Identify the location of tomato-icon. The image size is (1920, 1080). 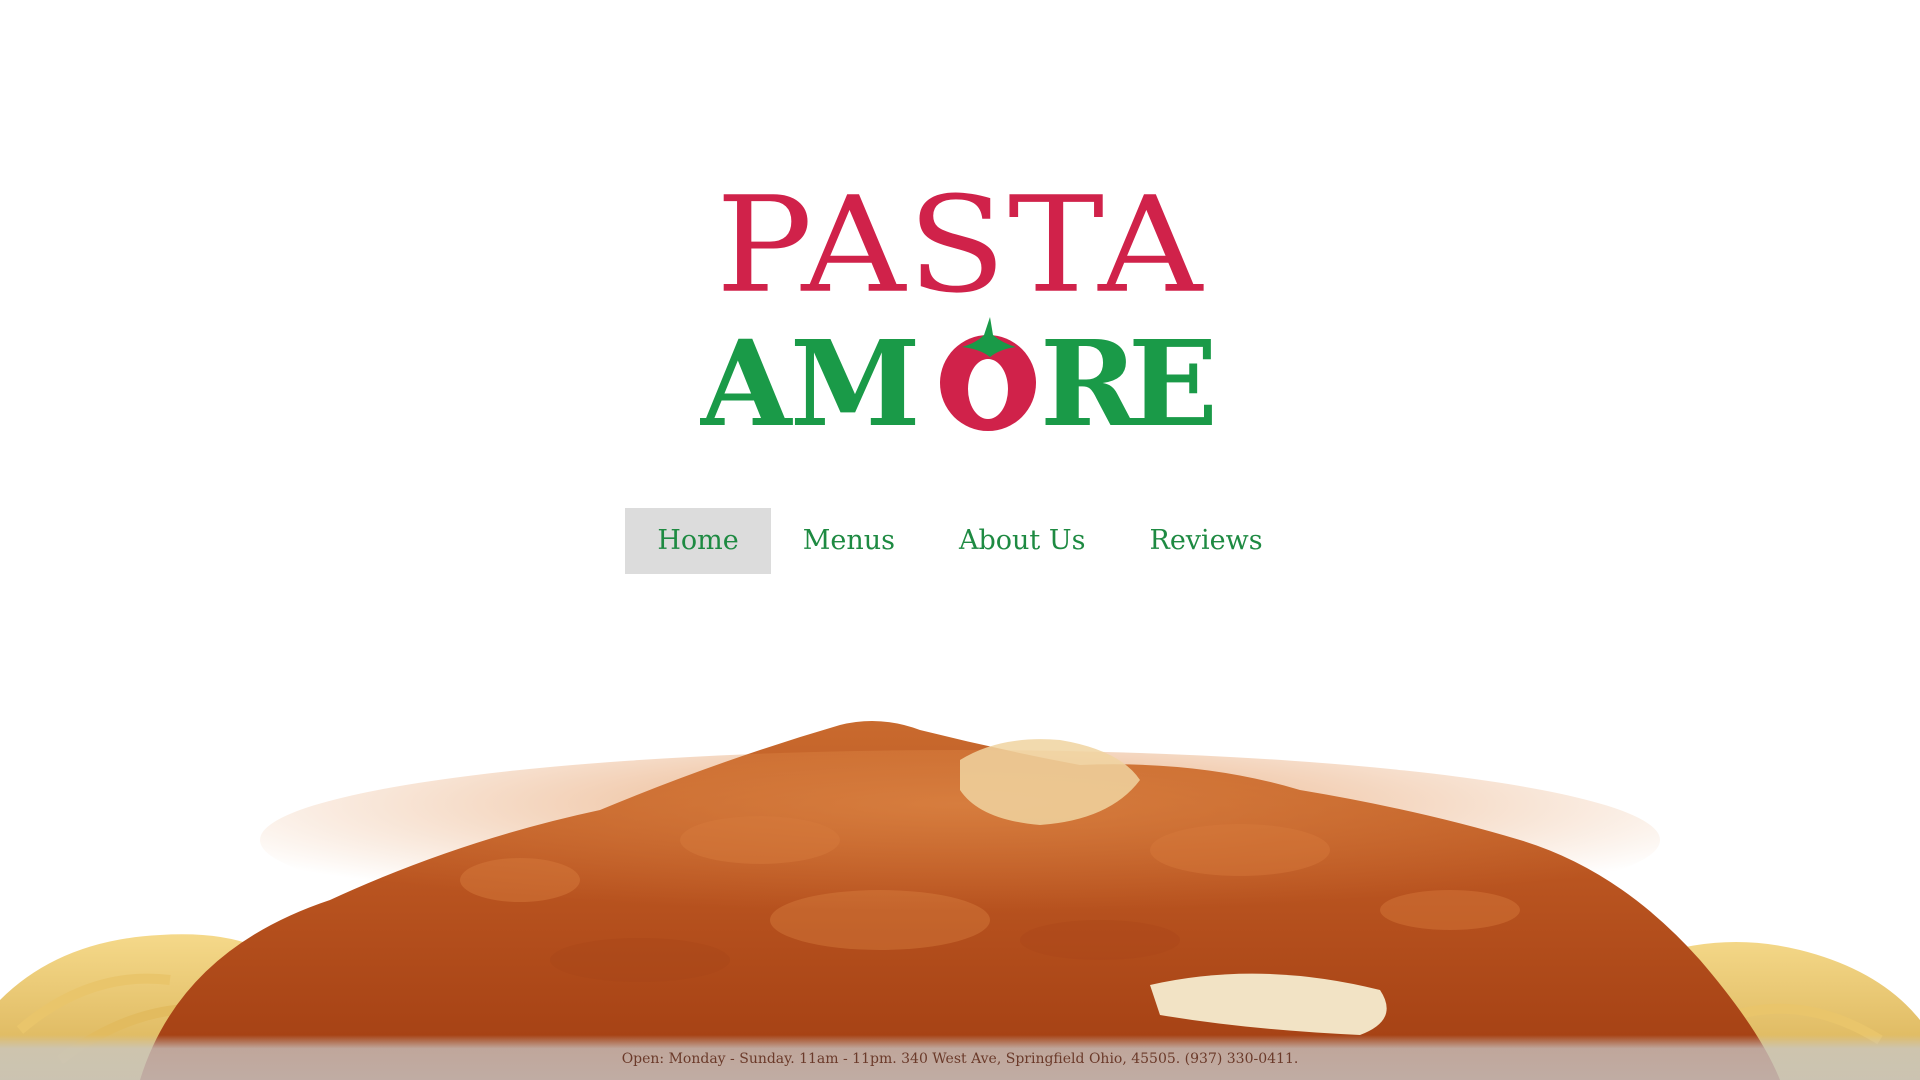
(988, 374).